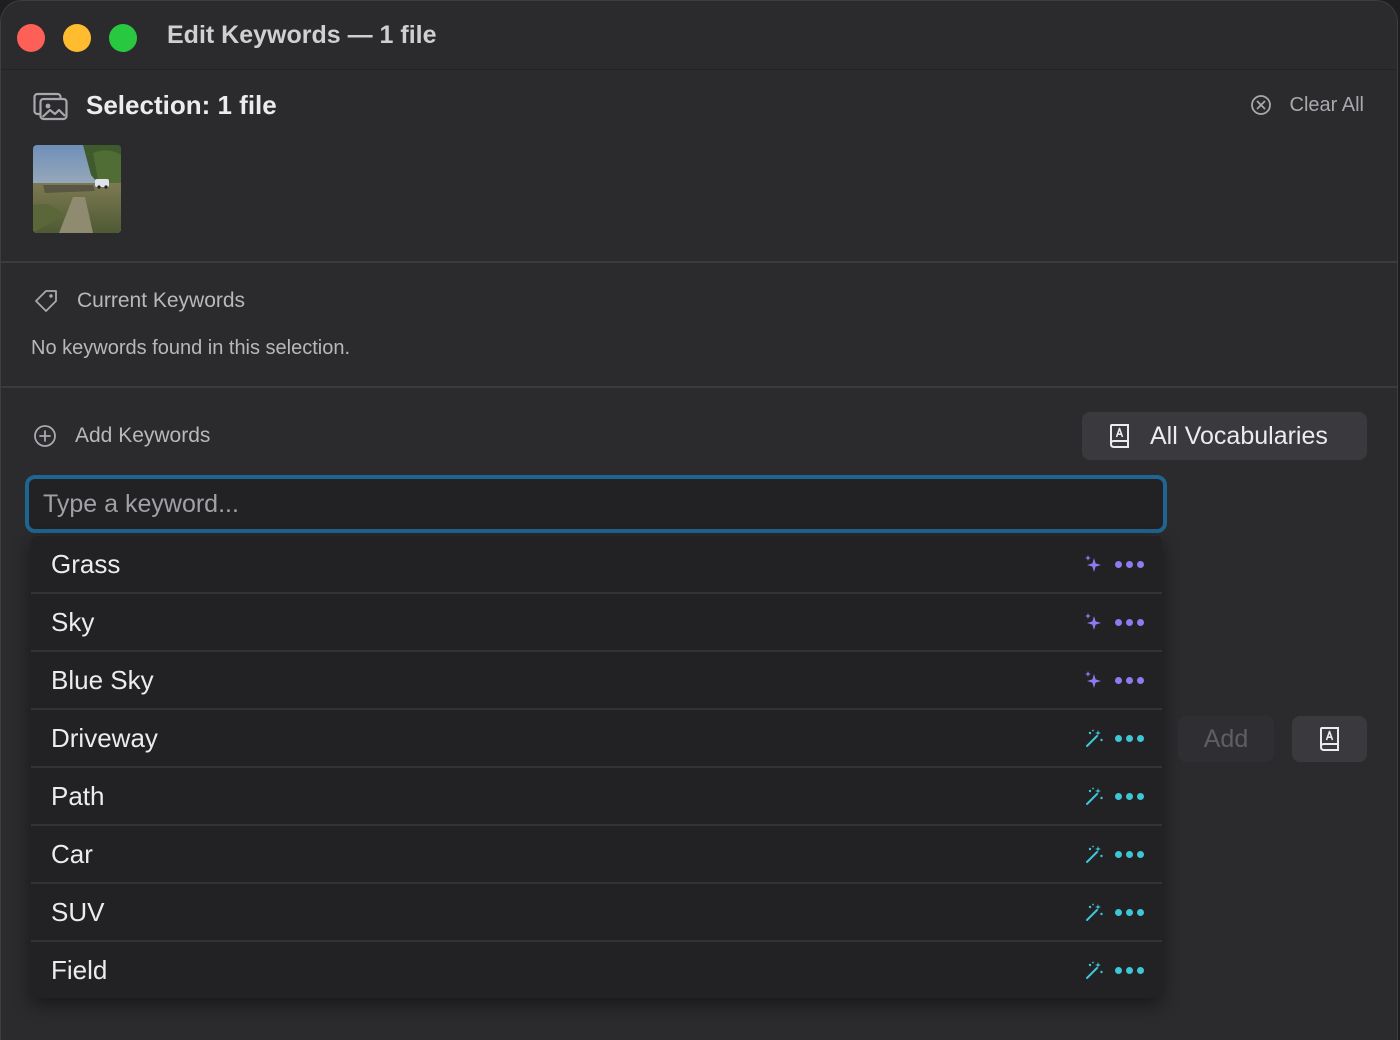 The image size is (1400, 1040). Describe the element at coordinates (1326, 104) in the screenshot. I see `clear-all-label: Clear All` at that location.